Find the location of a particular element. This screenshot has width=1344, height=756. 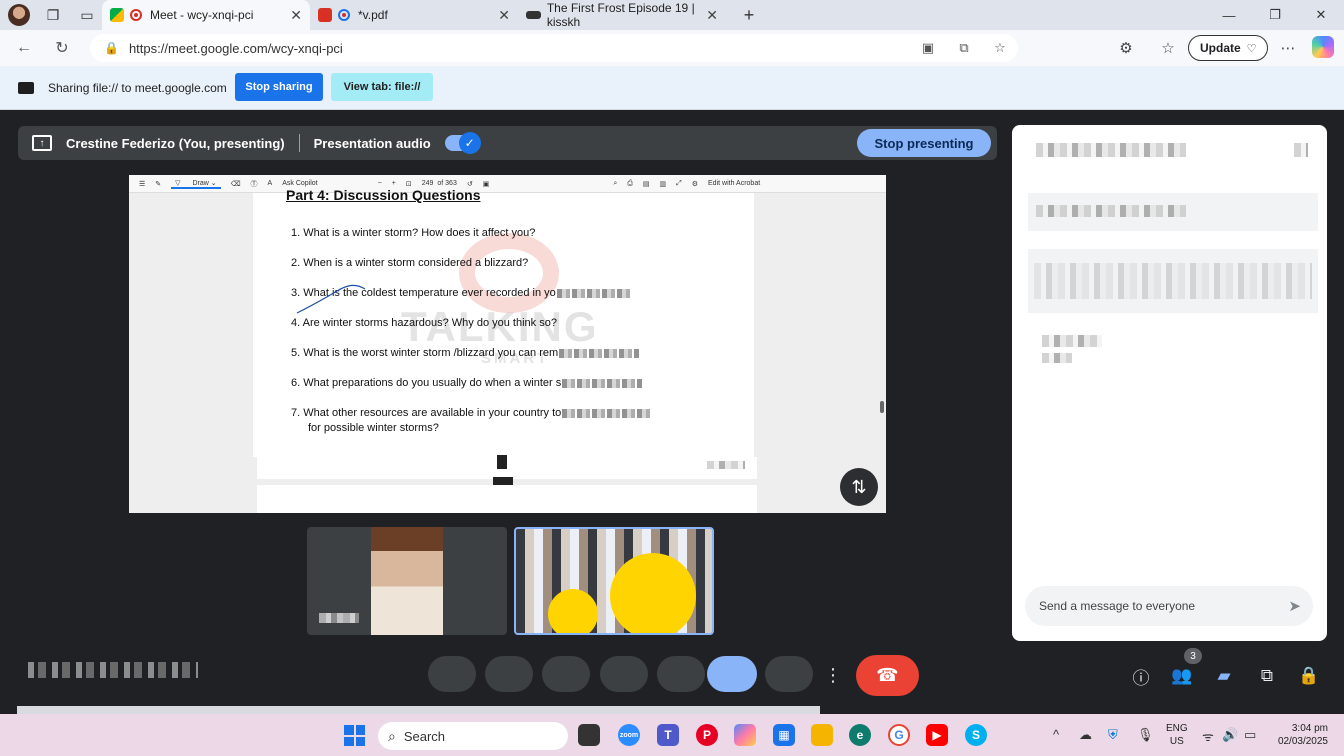

presentation-audio-toggle: ✓ is located at coordinates (462, 143).